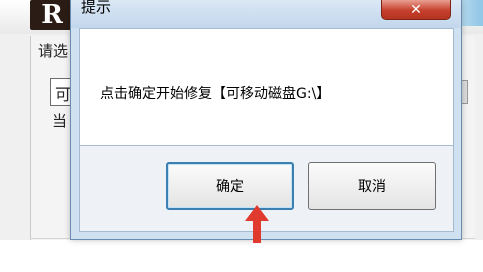 The height and width of the screenshot is (272, 483). What do you see at coordinates (372, 186) in the screenshot?
I see `cancel-button: 取消` at bounding box center [372, 186].